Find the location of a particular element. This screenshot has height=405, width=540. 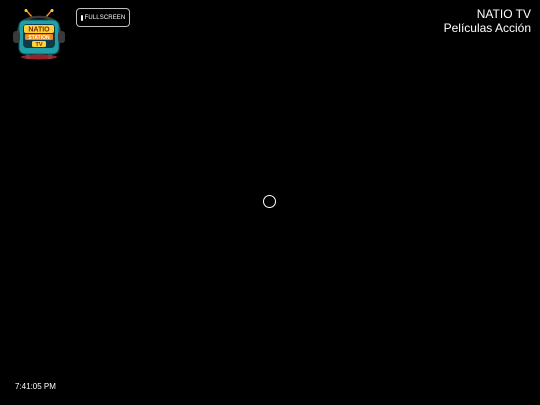

station-logo: NATIO STATION TV is located at coordinates (39, 35).